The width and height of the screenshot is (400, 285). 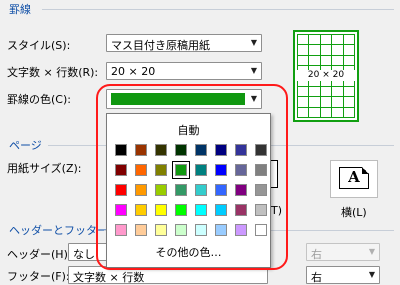 What do you see at coordinates (38, 276) in the screenshot?
I see `footer-label: フッター(F):` at bounding box center [38, 276].